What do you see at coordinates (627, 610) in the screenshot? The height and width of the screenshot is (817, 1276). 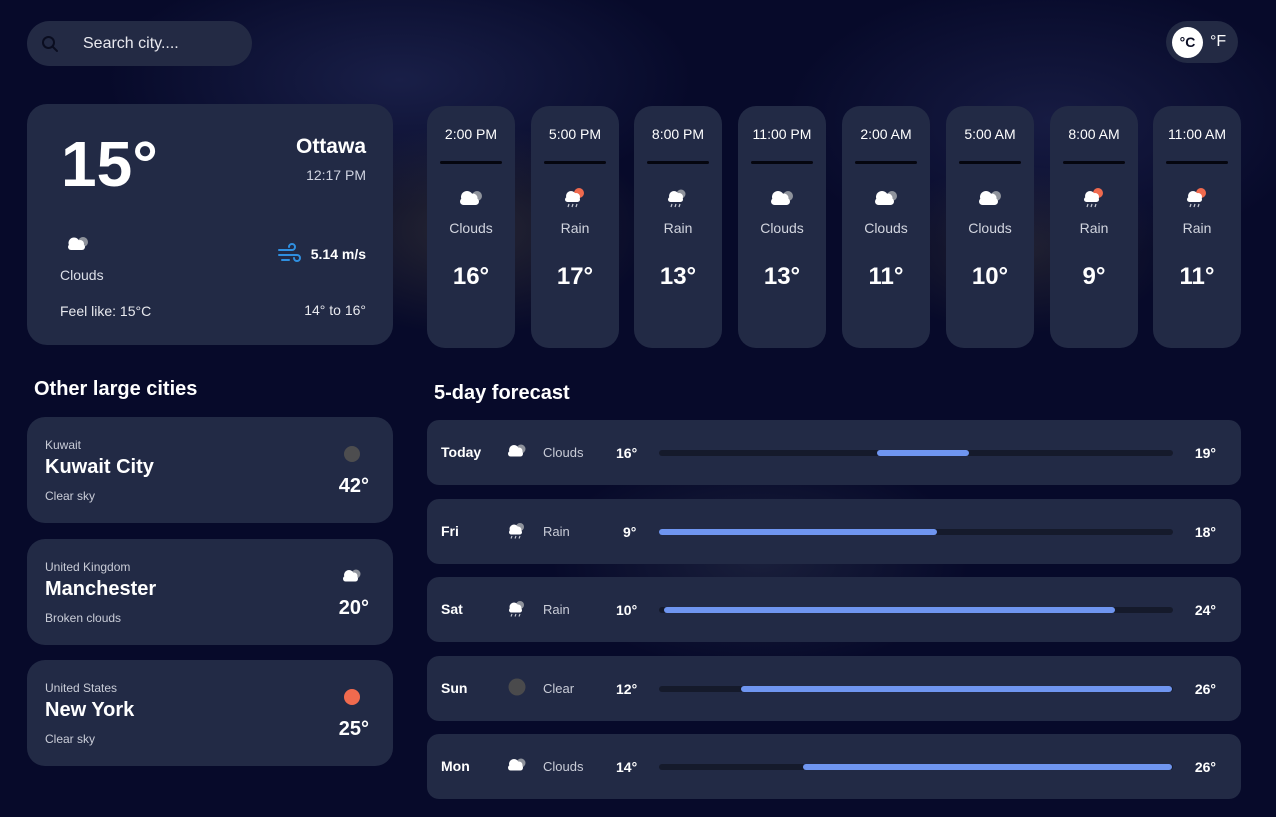 I see `forecast-min-temp: 10°` at bounding box center [627, 610].